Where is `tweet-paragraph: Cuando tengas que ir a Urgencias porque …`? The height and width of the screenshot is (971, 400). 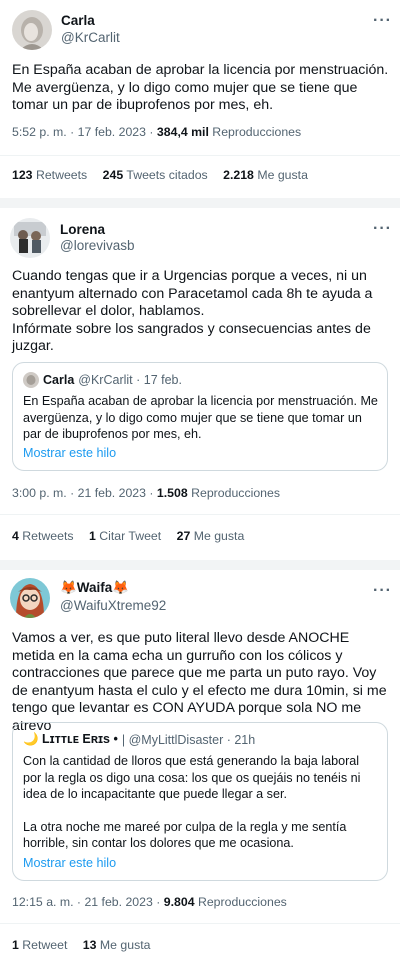 tweet-paragraph: Cuando tengas que ir a Urgencias porque … is located at coordinates (192, 293).